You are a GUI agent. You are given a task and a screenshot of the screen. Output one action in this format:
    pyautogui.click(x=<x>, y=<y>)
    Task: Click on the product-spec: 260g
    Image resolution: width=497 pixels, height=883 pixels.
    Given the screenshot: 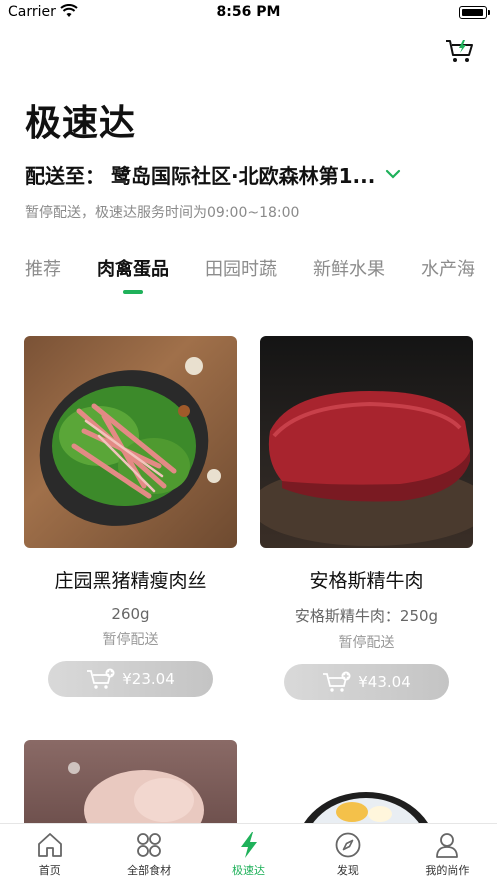 What is the action you would take?
    pyautogui.click(x=130, y=614)
    